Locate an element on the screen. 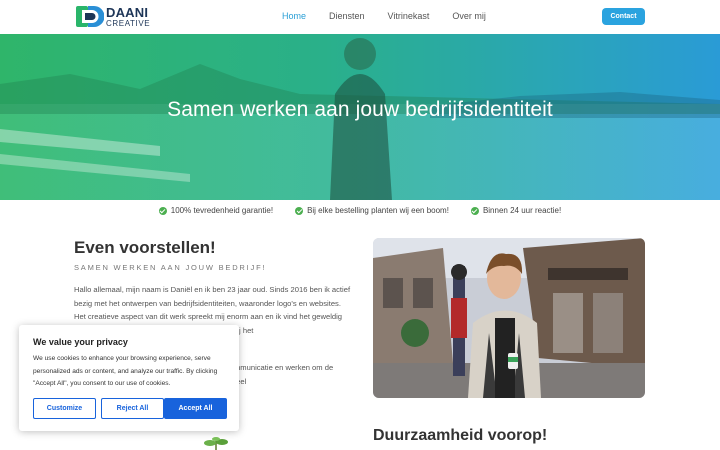  portrait-photo-image is located at coordinates (509, 318).